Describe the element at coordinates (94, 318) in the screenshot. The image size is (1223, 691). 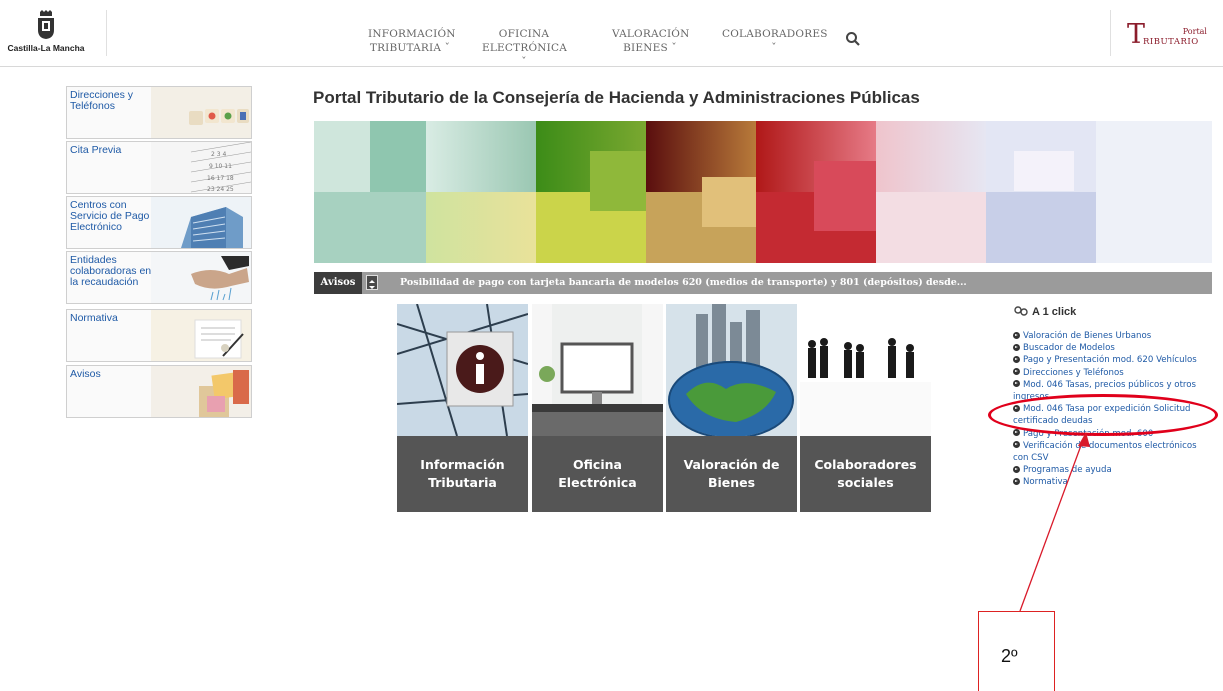
I see `sidebar-item-label: Normativa` at that location.